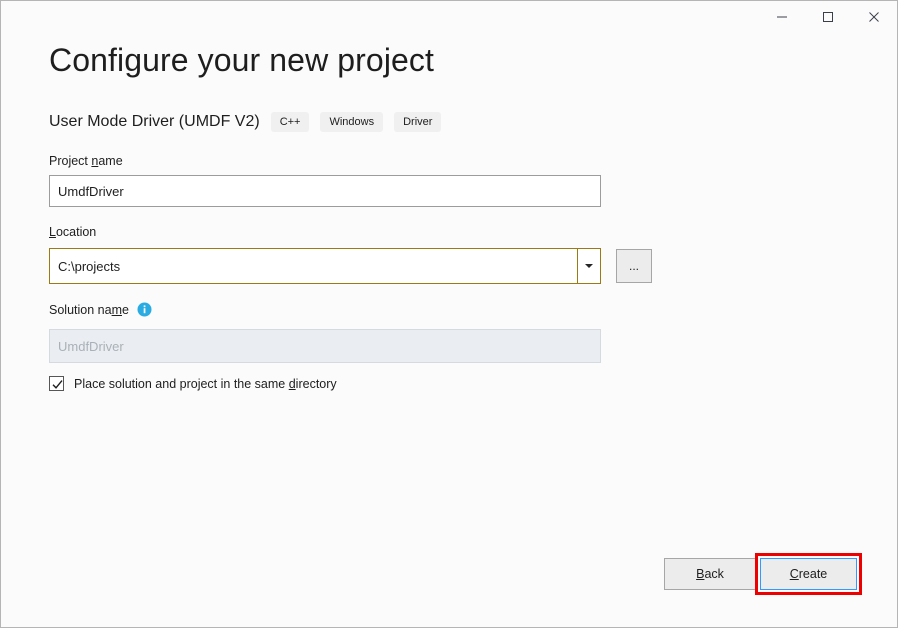  I want to click on solution-name-label-row: Solution name, so click(100, 309).